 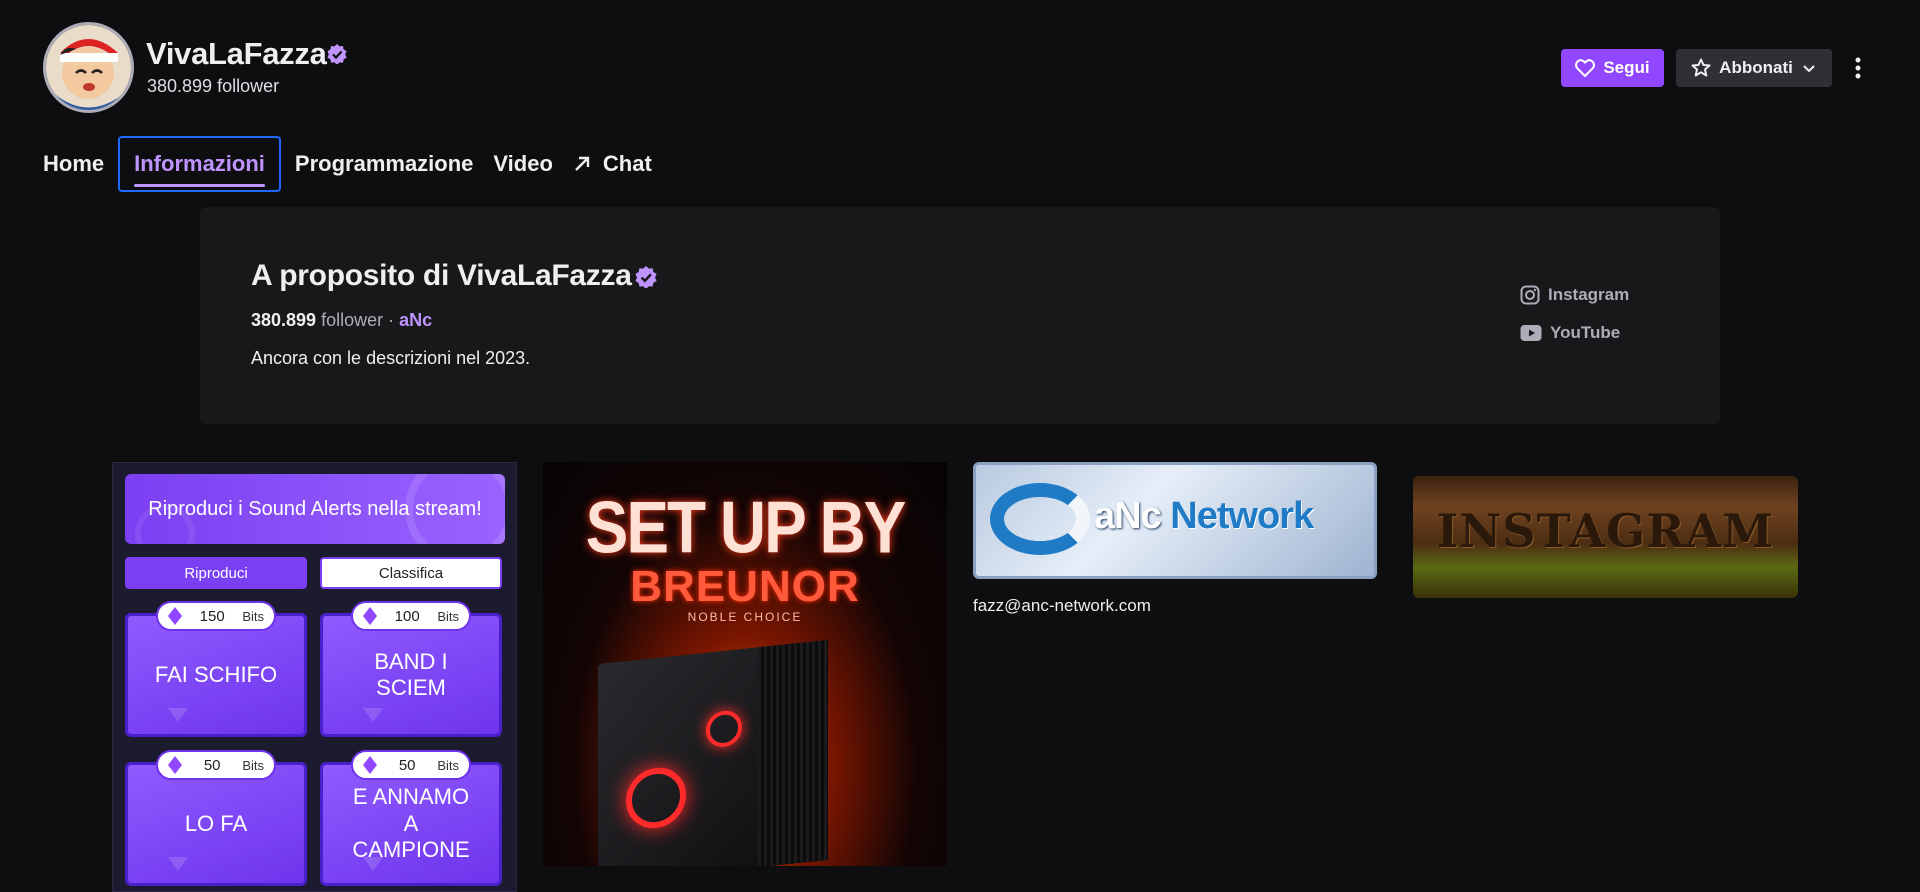 What do you see at coordinates (1242, 516) in the screenshot?
I see `anc-logo-text-b: Network` at bounding box center [1242, 516].